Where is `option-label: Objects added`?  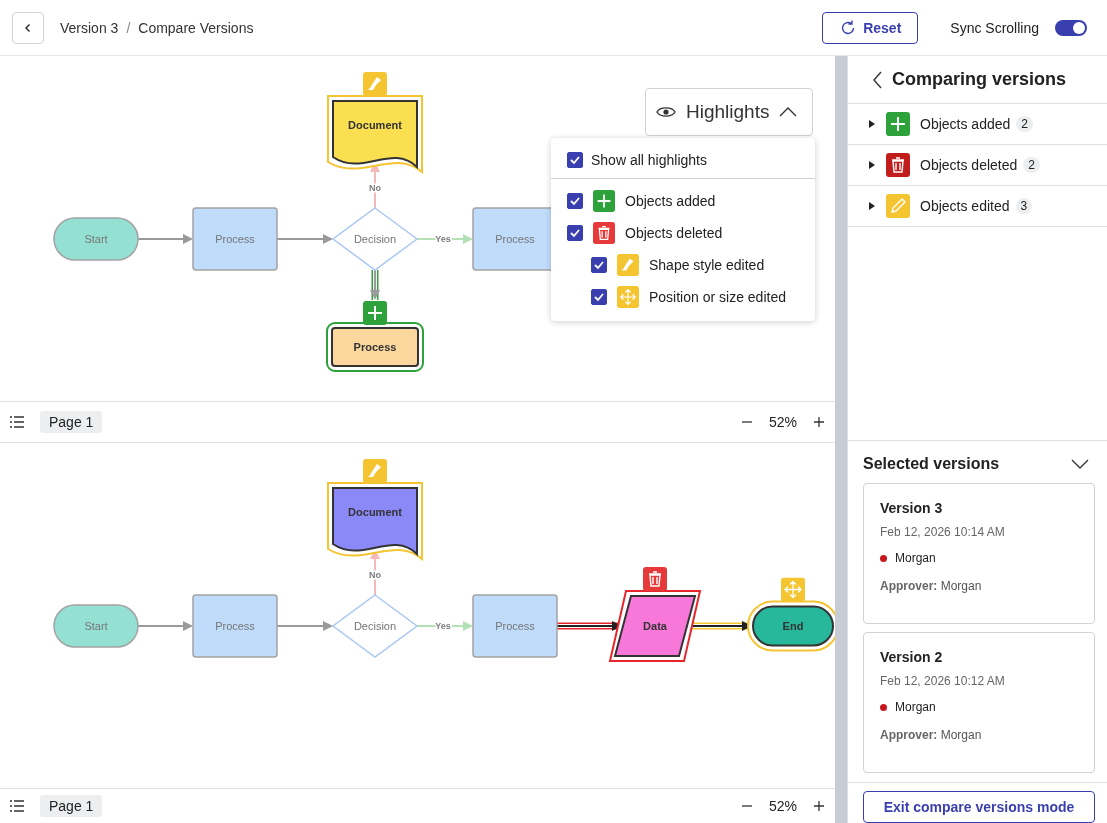 option-label: Objects added is located at coordinates (670, 201).